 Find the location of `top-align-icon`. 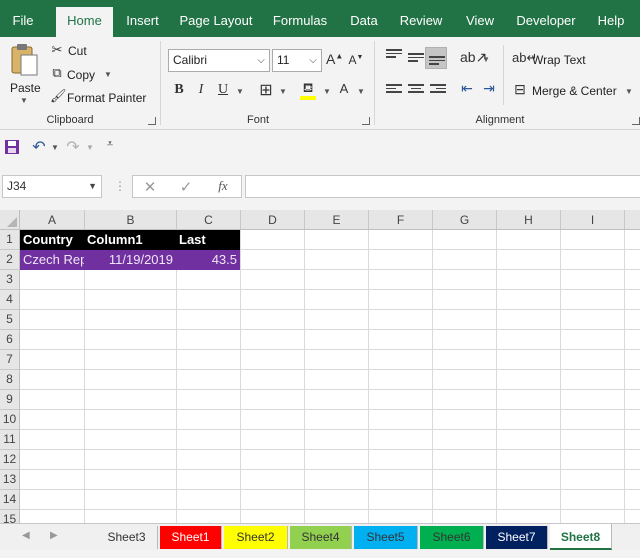

top-align-icon is located at coordinates (394, 55).